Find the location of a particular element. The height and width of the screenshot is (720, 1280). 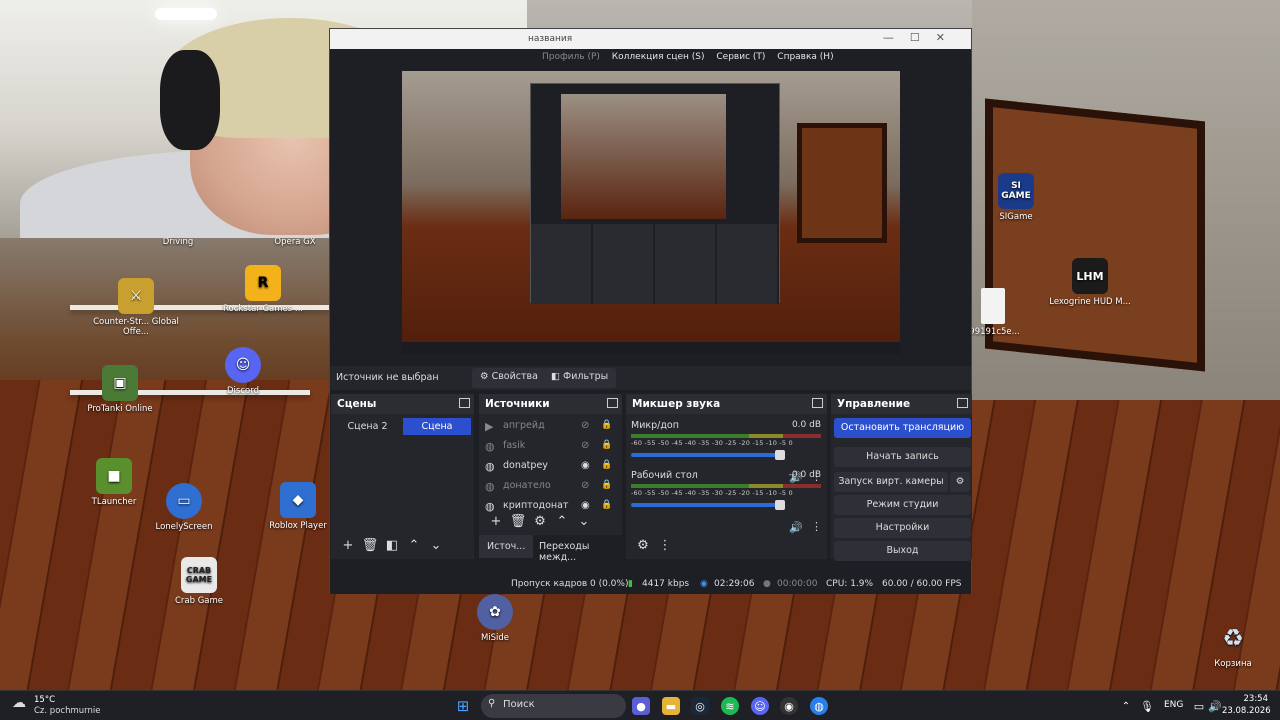

start-recording-button: Начать запись is located at coordinates (902, 457).